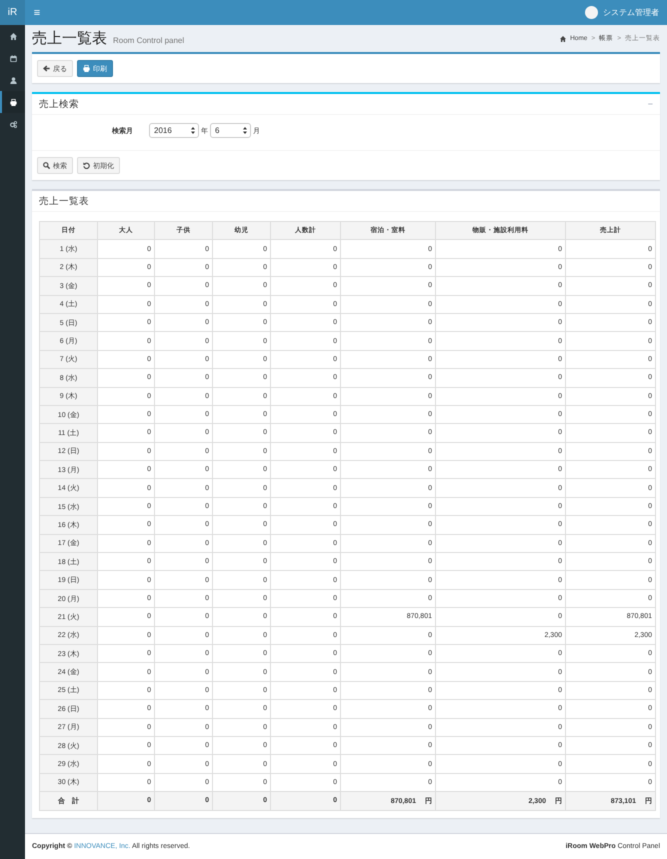 This screenshot has width=667, height=859. Describe the element at coordinates (174, 130) in the screenshot. I see `year-select: 2016` at that location.